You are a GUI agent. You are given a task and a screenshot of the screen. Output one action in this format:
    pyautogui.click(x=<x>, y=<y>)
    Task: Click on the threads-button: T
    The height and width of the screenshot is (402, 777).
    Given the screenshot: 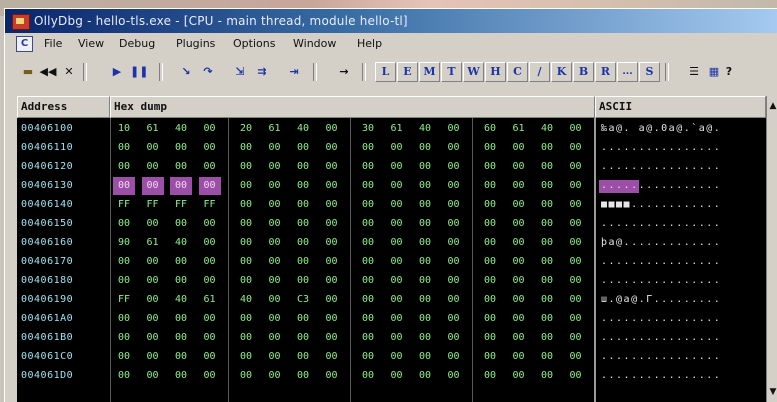 What is the action you would take?
    pyautogui.click(x=451, y=72)
    